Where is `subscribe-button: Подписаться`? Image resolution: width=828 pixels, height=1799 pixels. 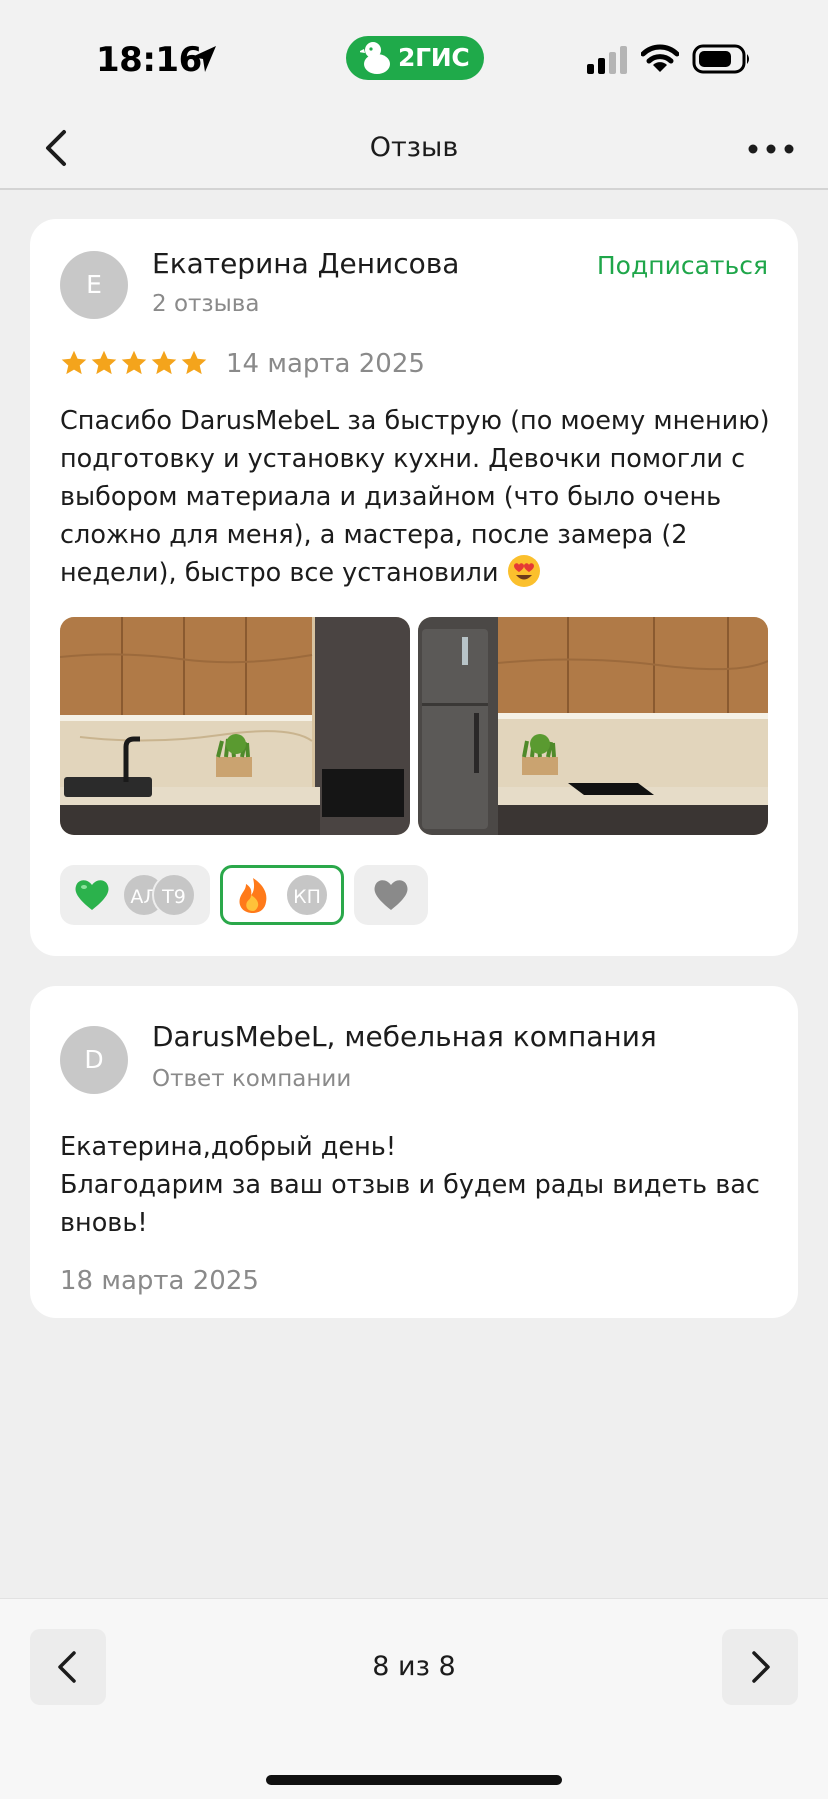
subscribe-button: Подписаться is located at coordinates (682, 265).